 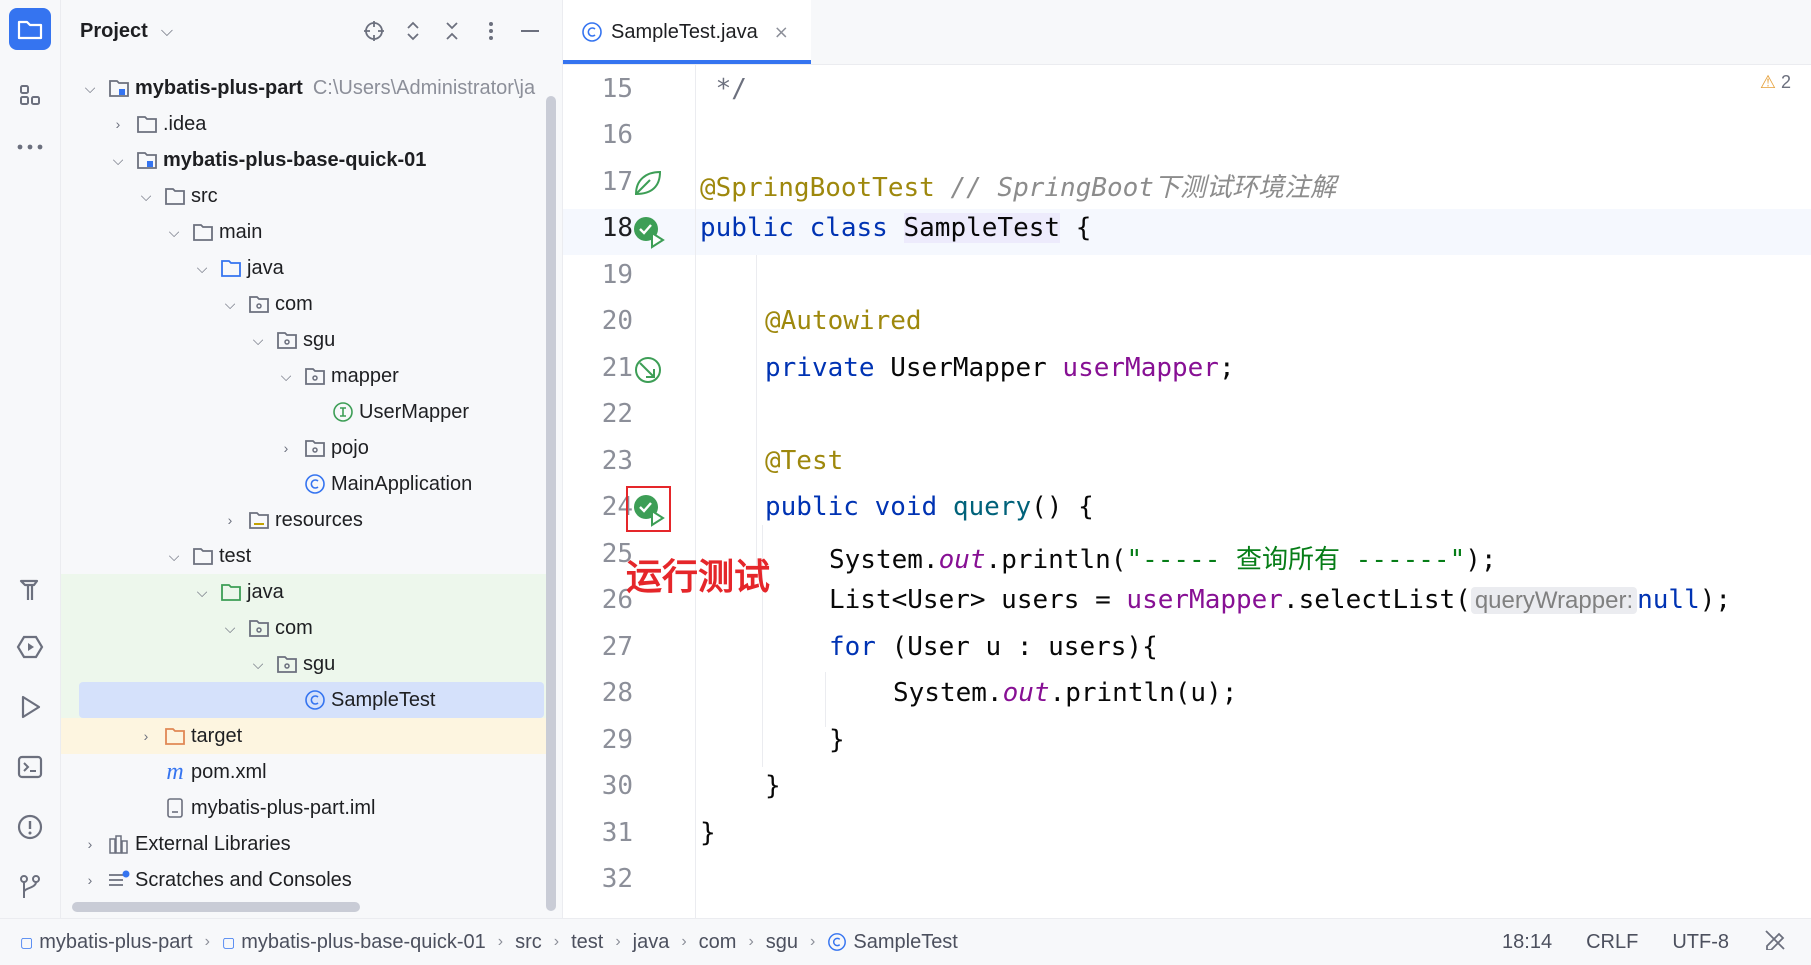 I want to click on spring-bean-icon, so click(x=648, y=185).